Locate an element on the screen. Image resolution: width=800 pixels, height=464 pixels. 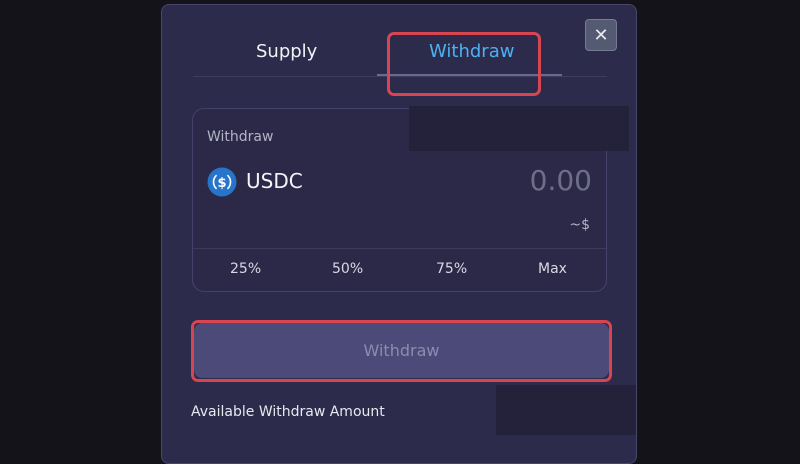
close-icon: ✕ is located at coordinates (601, 34).